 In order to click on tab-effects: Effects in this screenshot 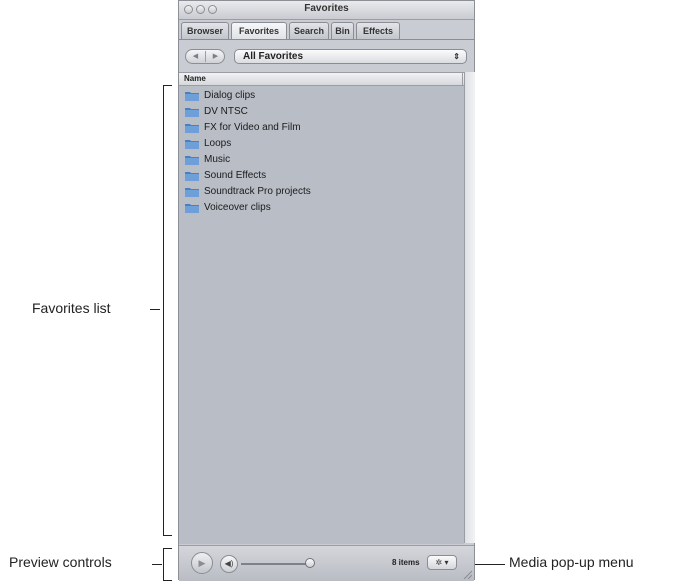, I will do `click(378, 30)`.